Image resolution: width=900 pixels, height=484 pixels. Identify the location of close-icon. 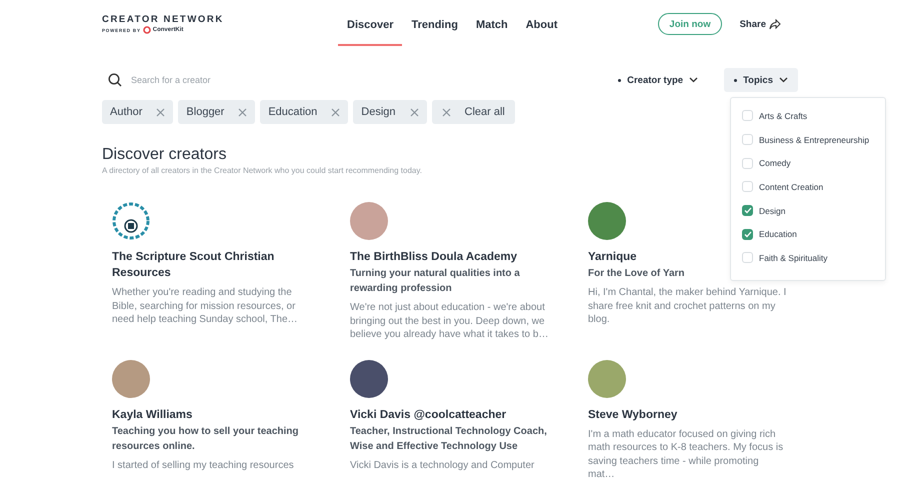
(446, 112).